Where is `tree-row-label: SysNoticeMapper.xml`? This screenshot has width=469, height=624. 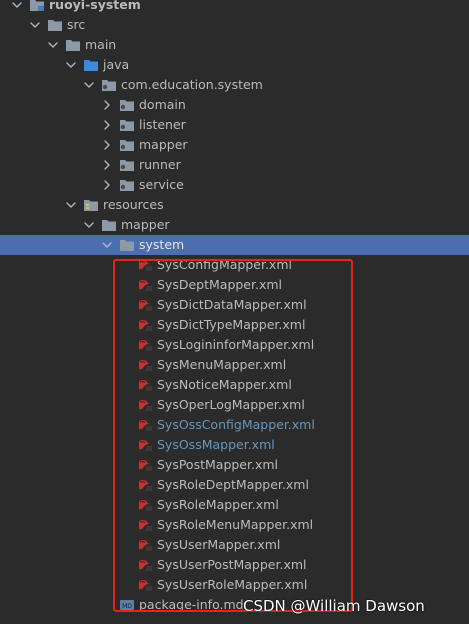
tree-row-label: SysNoticeMapper.xml is located at coordinates (224, 384).